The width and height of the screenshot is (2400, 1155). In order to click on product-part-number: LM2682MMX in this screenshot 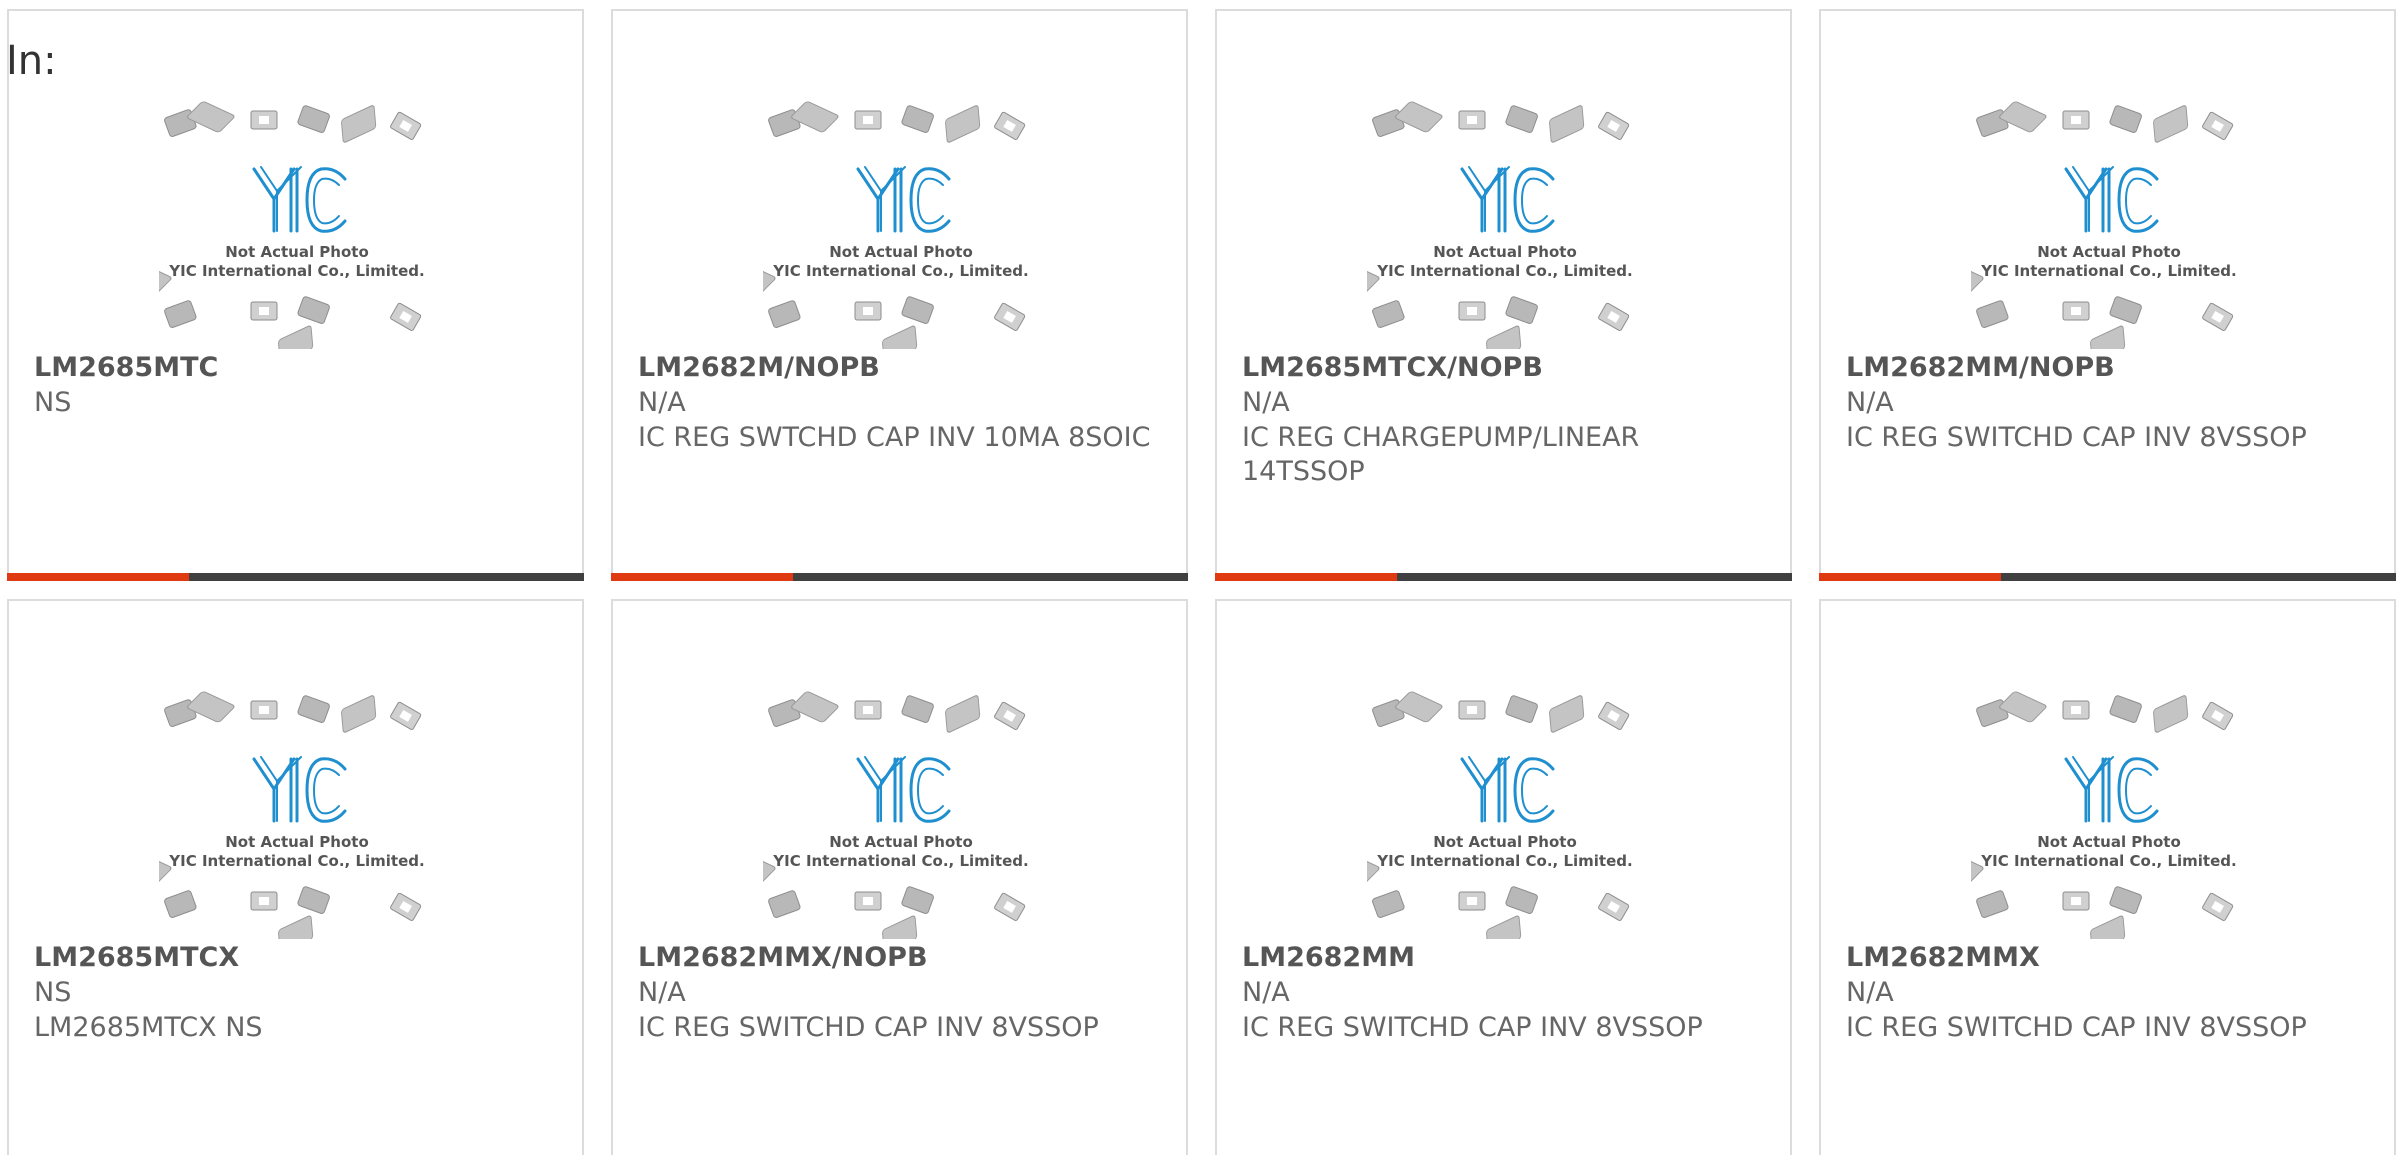, I will do `click(1943, 957)`.